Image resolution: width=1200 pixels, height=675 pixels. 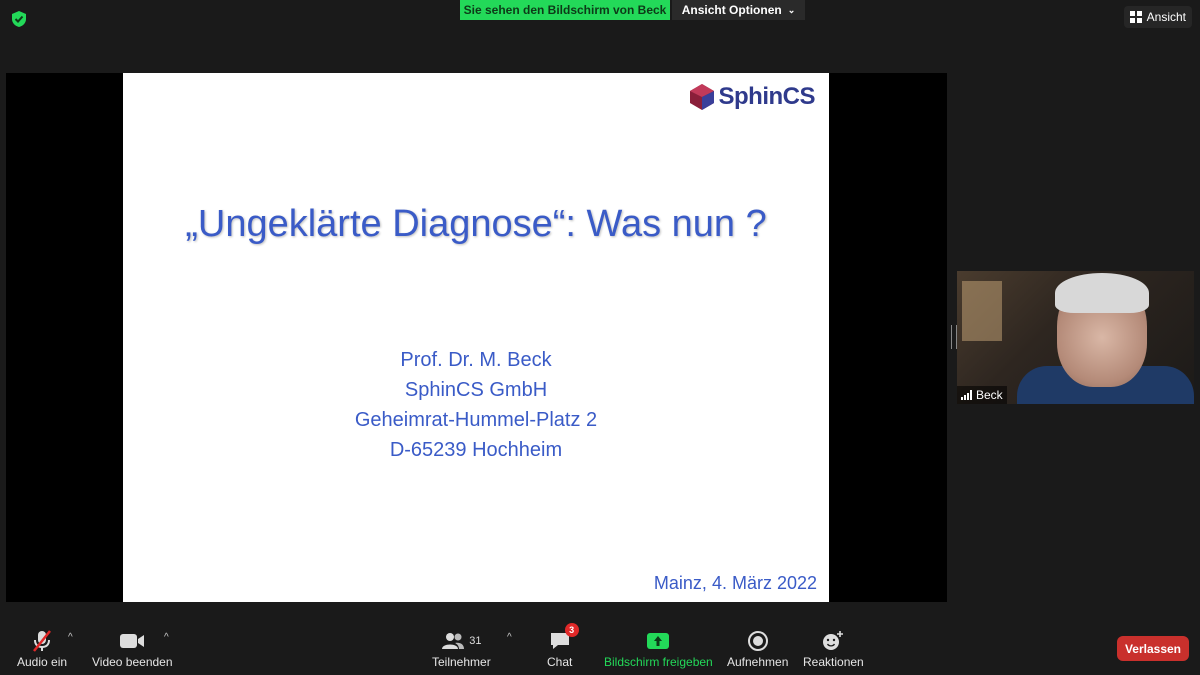 I want to click on chat-button: 3 Chat, so click(x=563, y=646).